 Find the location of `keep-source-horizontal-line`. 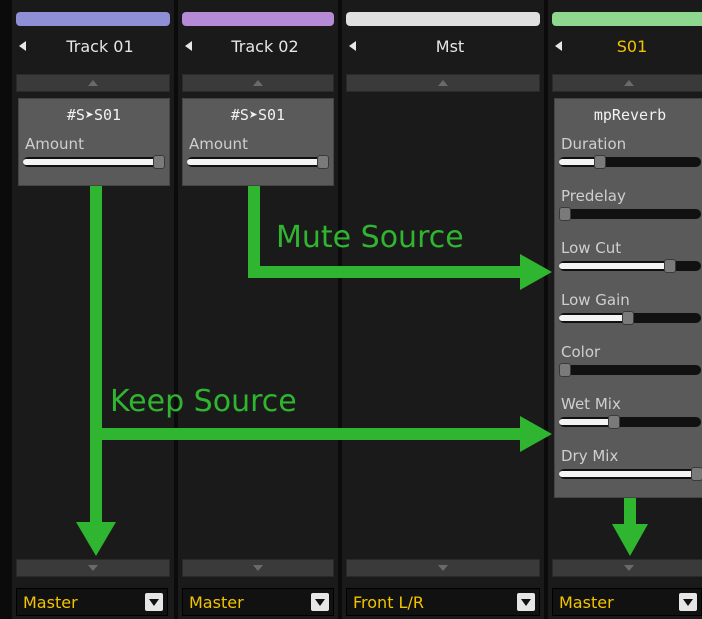

keep-source-horizontal-line is located at coordinates (310, 434).